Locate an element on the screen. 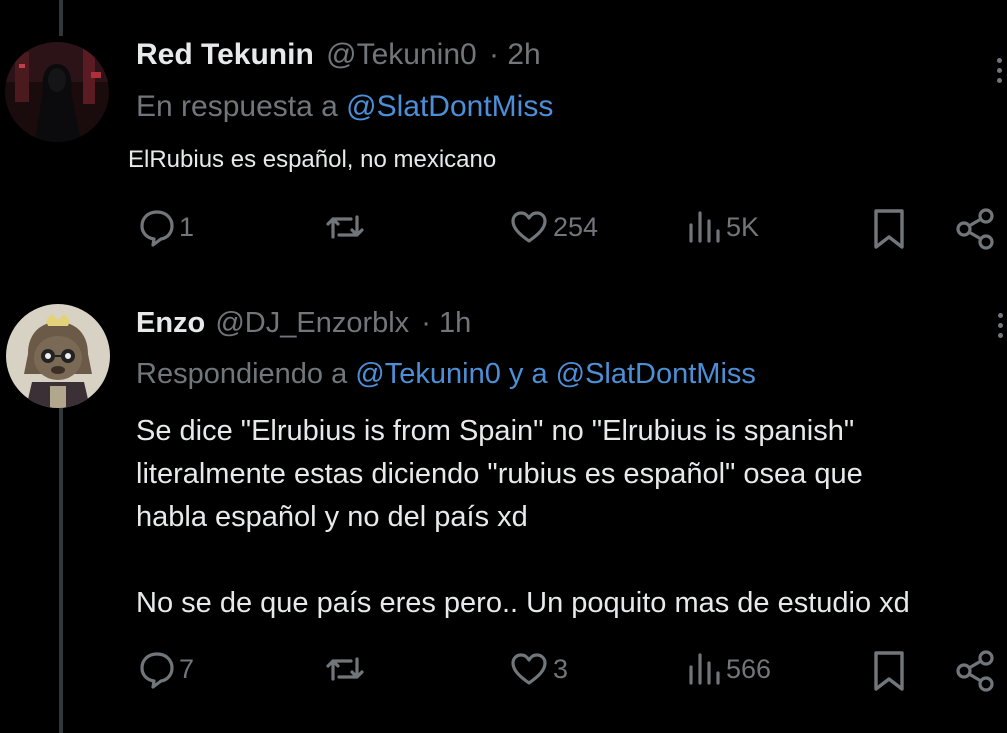 Image resolution: width=1007 pixels, height=733 pixels. post-1-header: Red Tekunin @Tekunin0 · 2h is located at coordinates (338, 55).